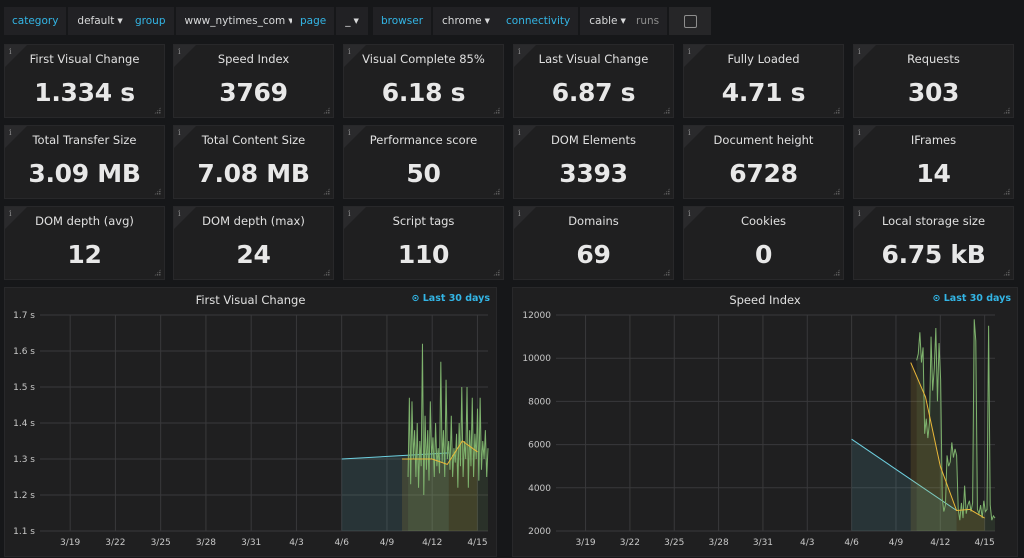 Image resolution: width=1024 pixels, height=558 pixels. I want to click on stat-value: 69, so click(593, 254).